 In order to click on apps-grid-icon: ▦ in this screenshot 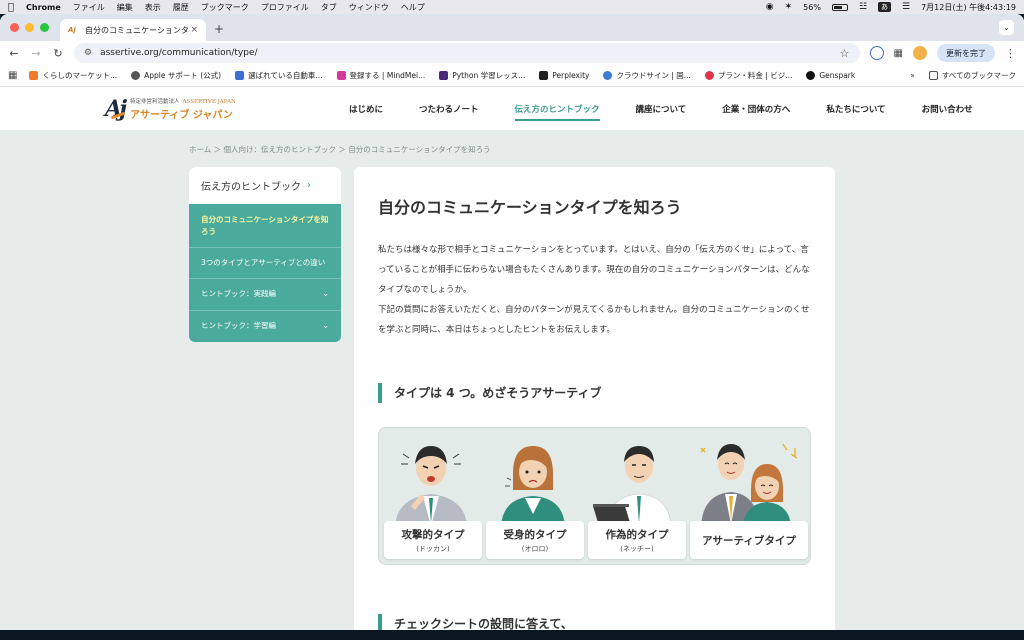, I will do `click(12, 75)`.